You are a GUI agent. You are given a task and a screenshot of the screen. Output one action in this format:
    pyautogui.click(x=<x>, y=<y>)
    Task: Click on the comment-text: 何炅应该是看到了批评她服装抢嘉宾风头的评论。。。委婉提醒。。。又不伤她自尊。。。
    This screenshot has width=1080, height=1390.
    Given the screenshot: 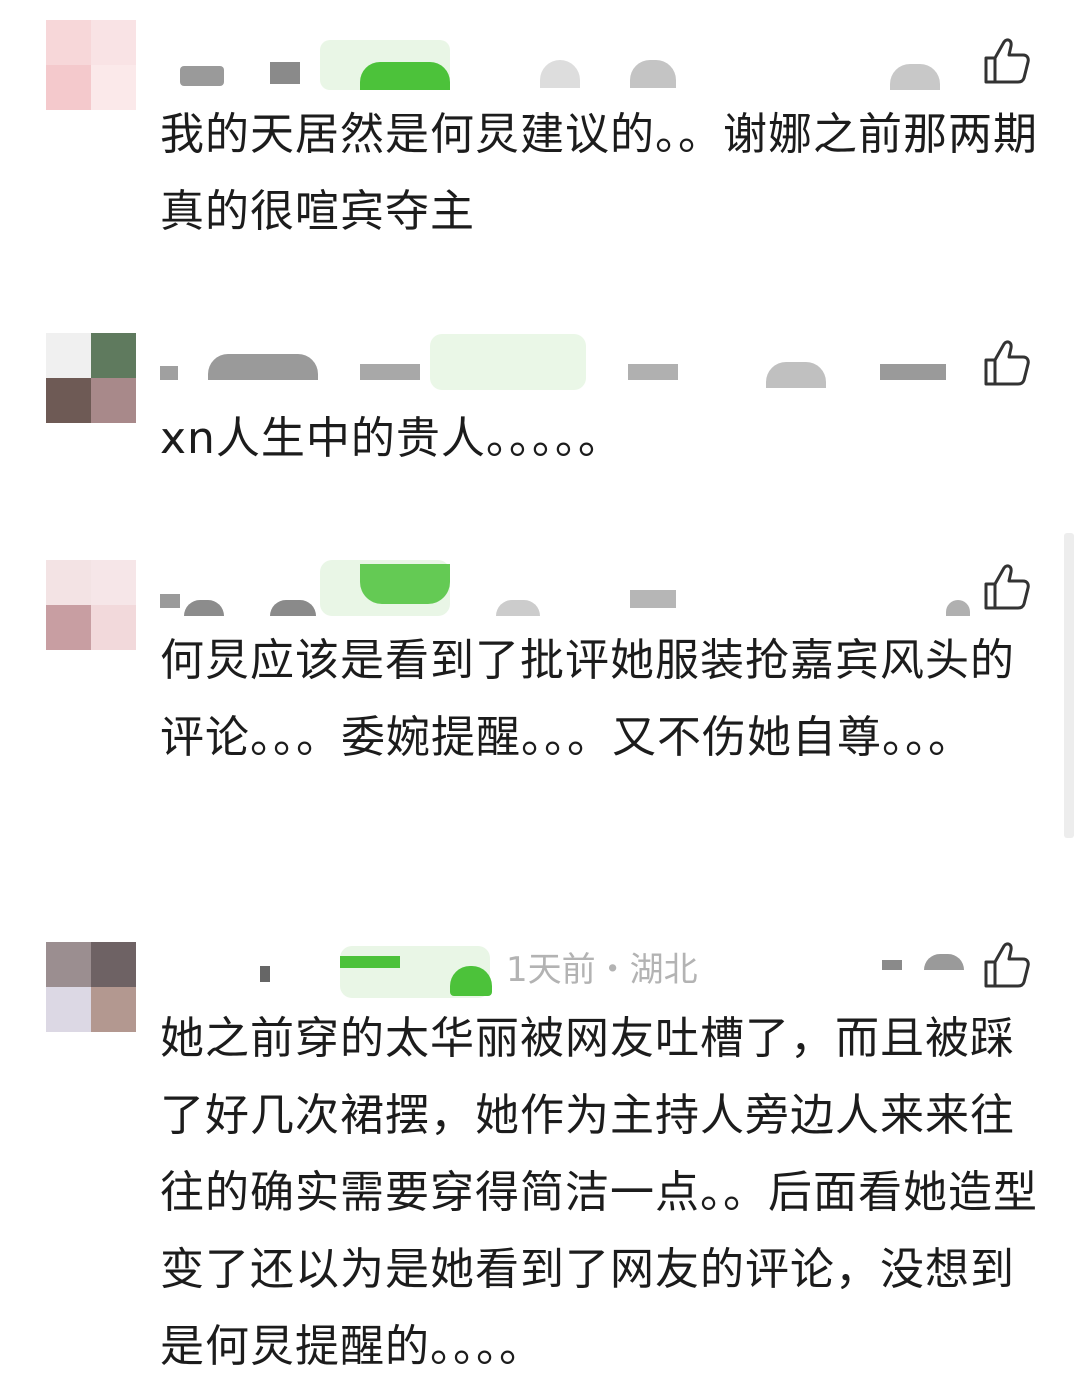 What is the action you would take?
    pyautogui.click(x=587, y=699)
    